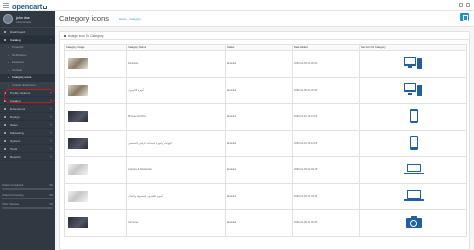 The image size is (474, 250). What do you see at coordinates (176, 170) in the screenshot?
I see `category-name-cell: Laptops & Notebooks` at bounding box center [176, 170].